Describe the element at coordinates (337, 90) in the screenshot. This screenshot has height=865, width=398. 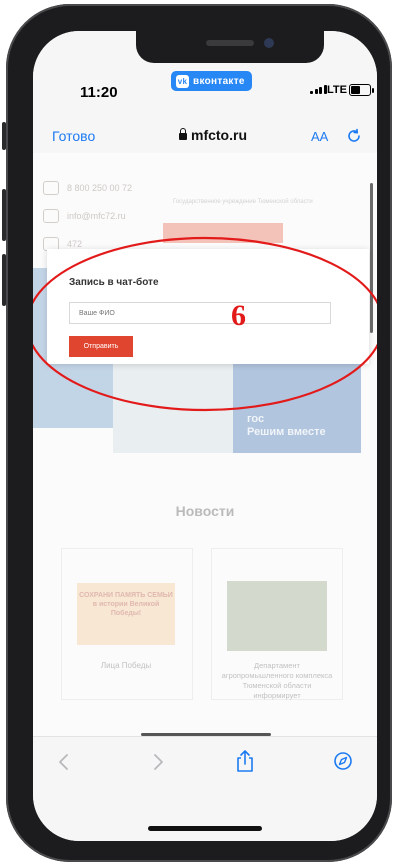
I see `network-type: LTE` at that location.